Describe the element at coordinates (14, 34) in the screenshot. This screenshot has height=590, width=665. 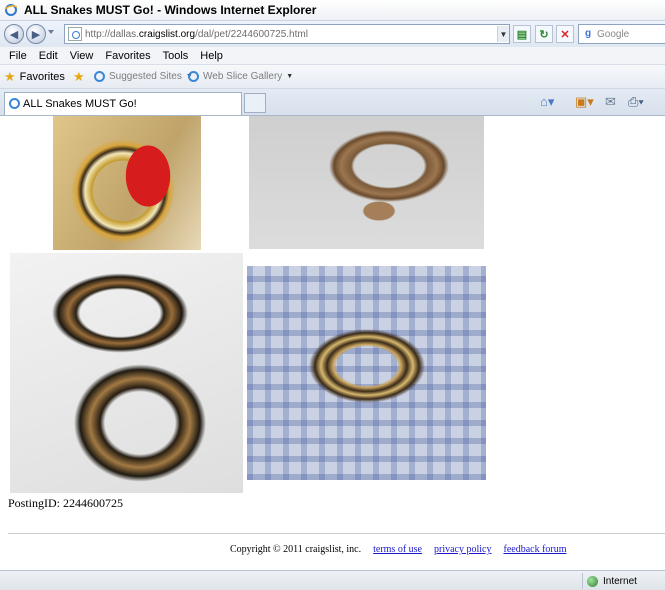
I see `back-button: ◀` at that location.